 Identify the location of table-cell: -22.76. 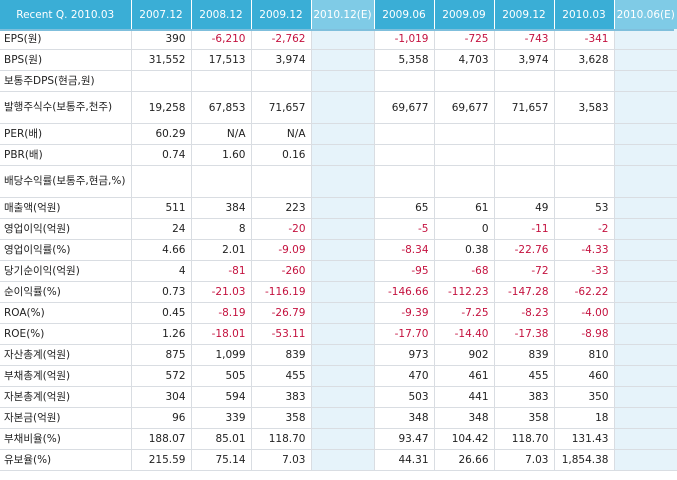
(523, 250).